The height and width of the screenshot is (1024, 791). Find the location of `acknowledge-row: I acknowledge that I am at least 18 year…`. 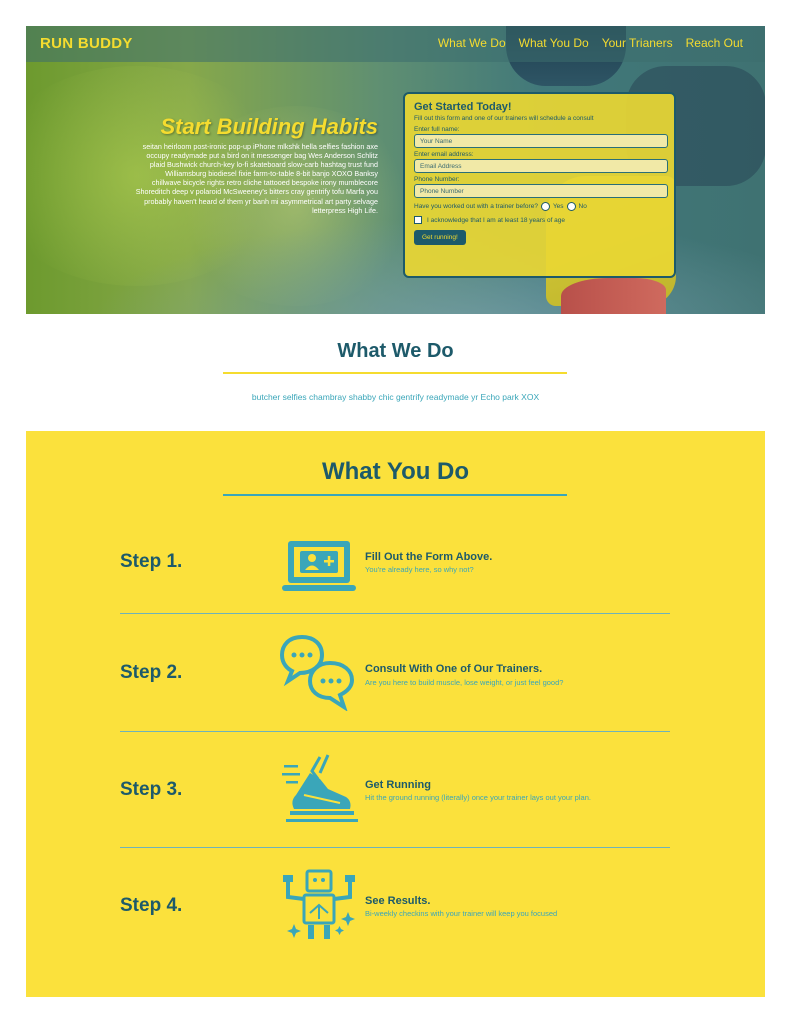

acknowledge-row: I acknowledge that I am at least 18 year… is located at coordinates (539, 220).